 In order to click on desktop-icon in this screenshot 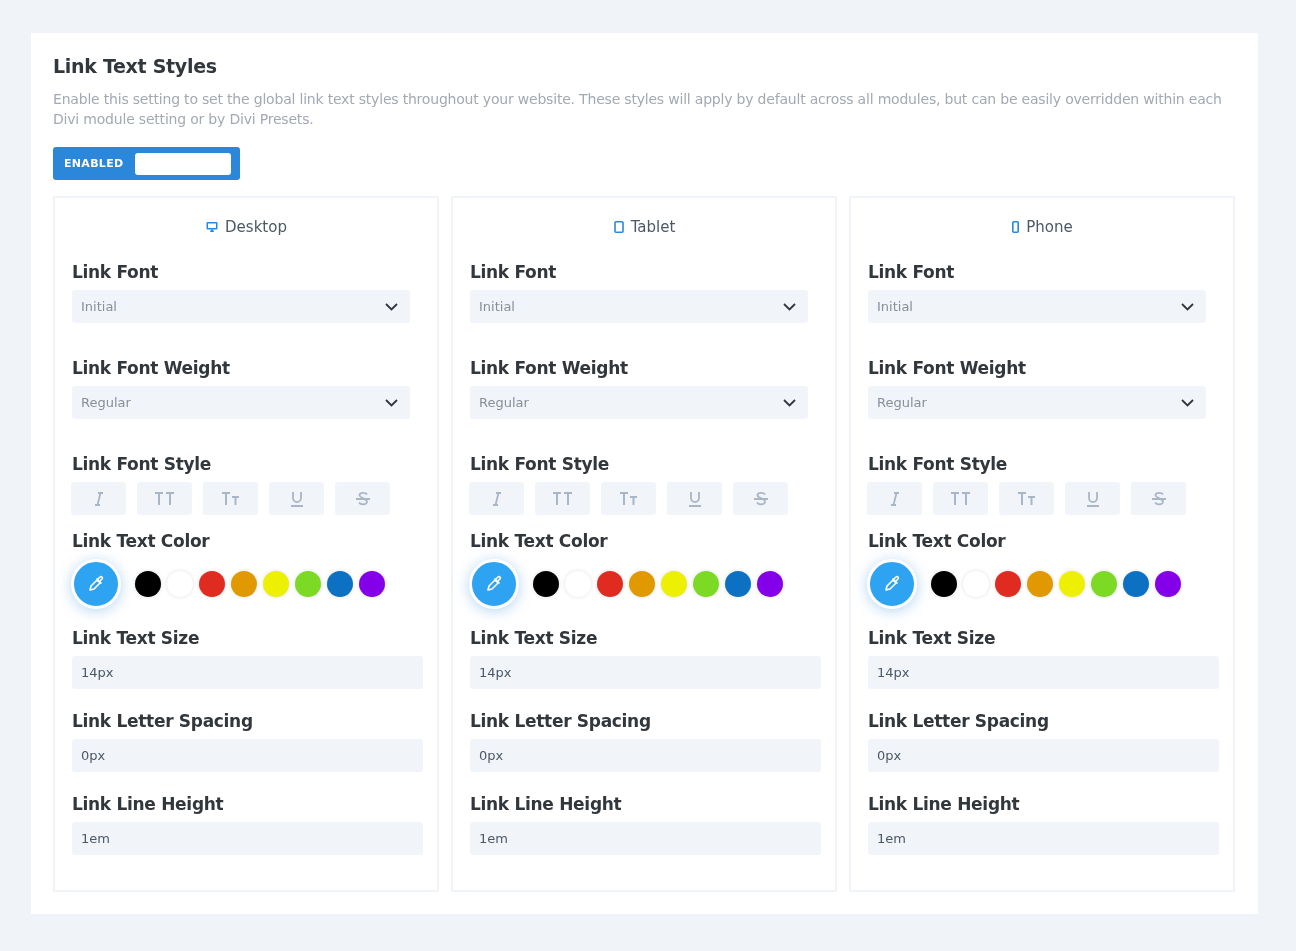, I will do `click(212, 227)`.